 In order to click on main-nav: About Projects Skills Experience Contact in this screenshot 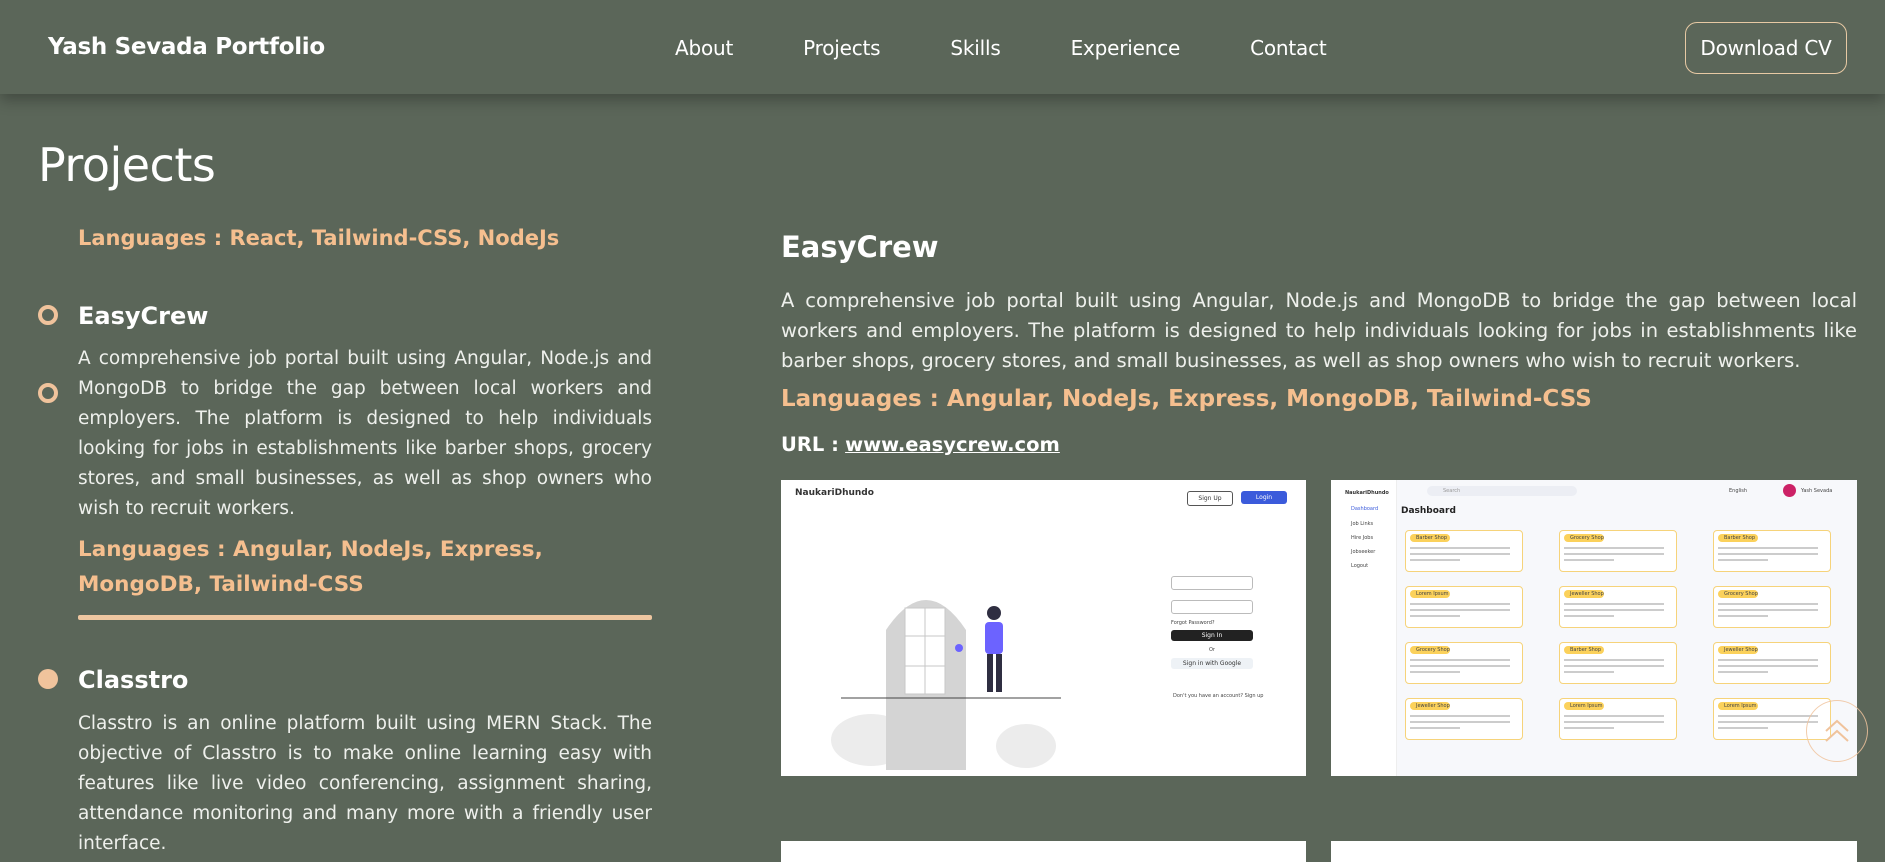, I will do `click(1036, 48)`.